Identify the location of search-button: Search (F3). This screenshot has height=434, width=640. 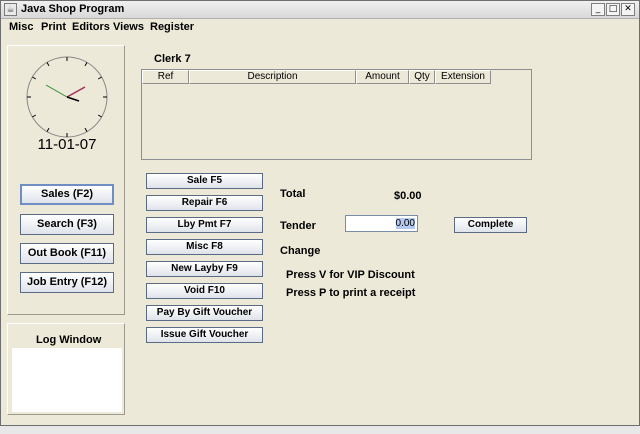
(67, 224).